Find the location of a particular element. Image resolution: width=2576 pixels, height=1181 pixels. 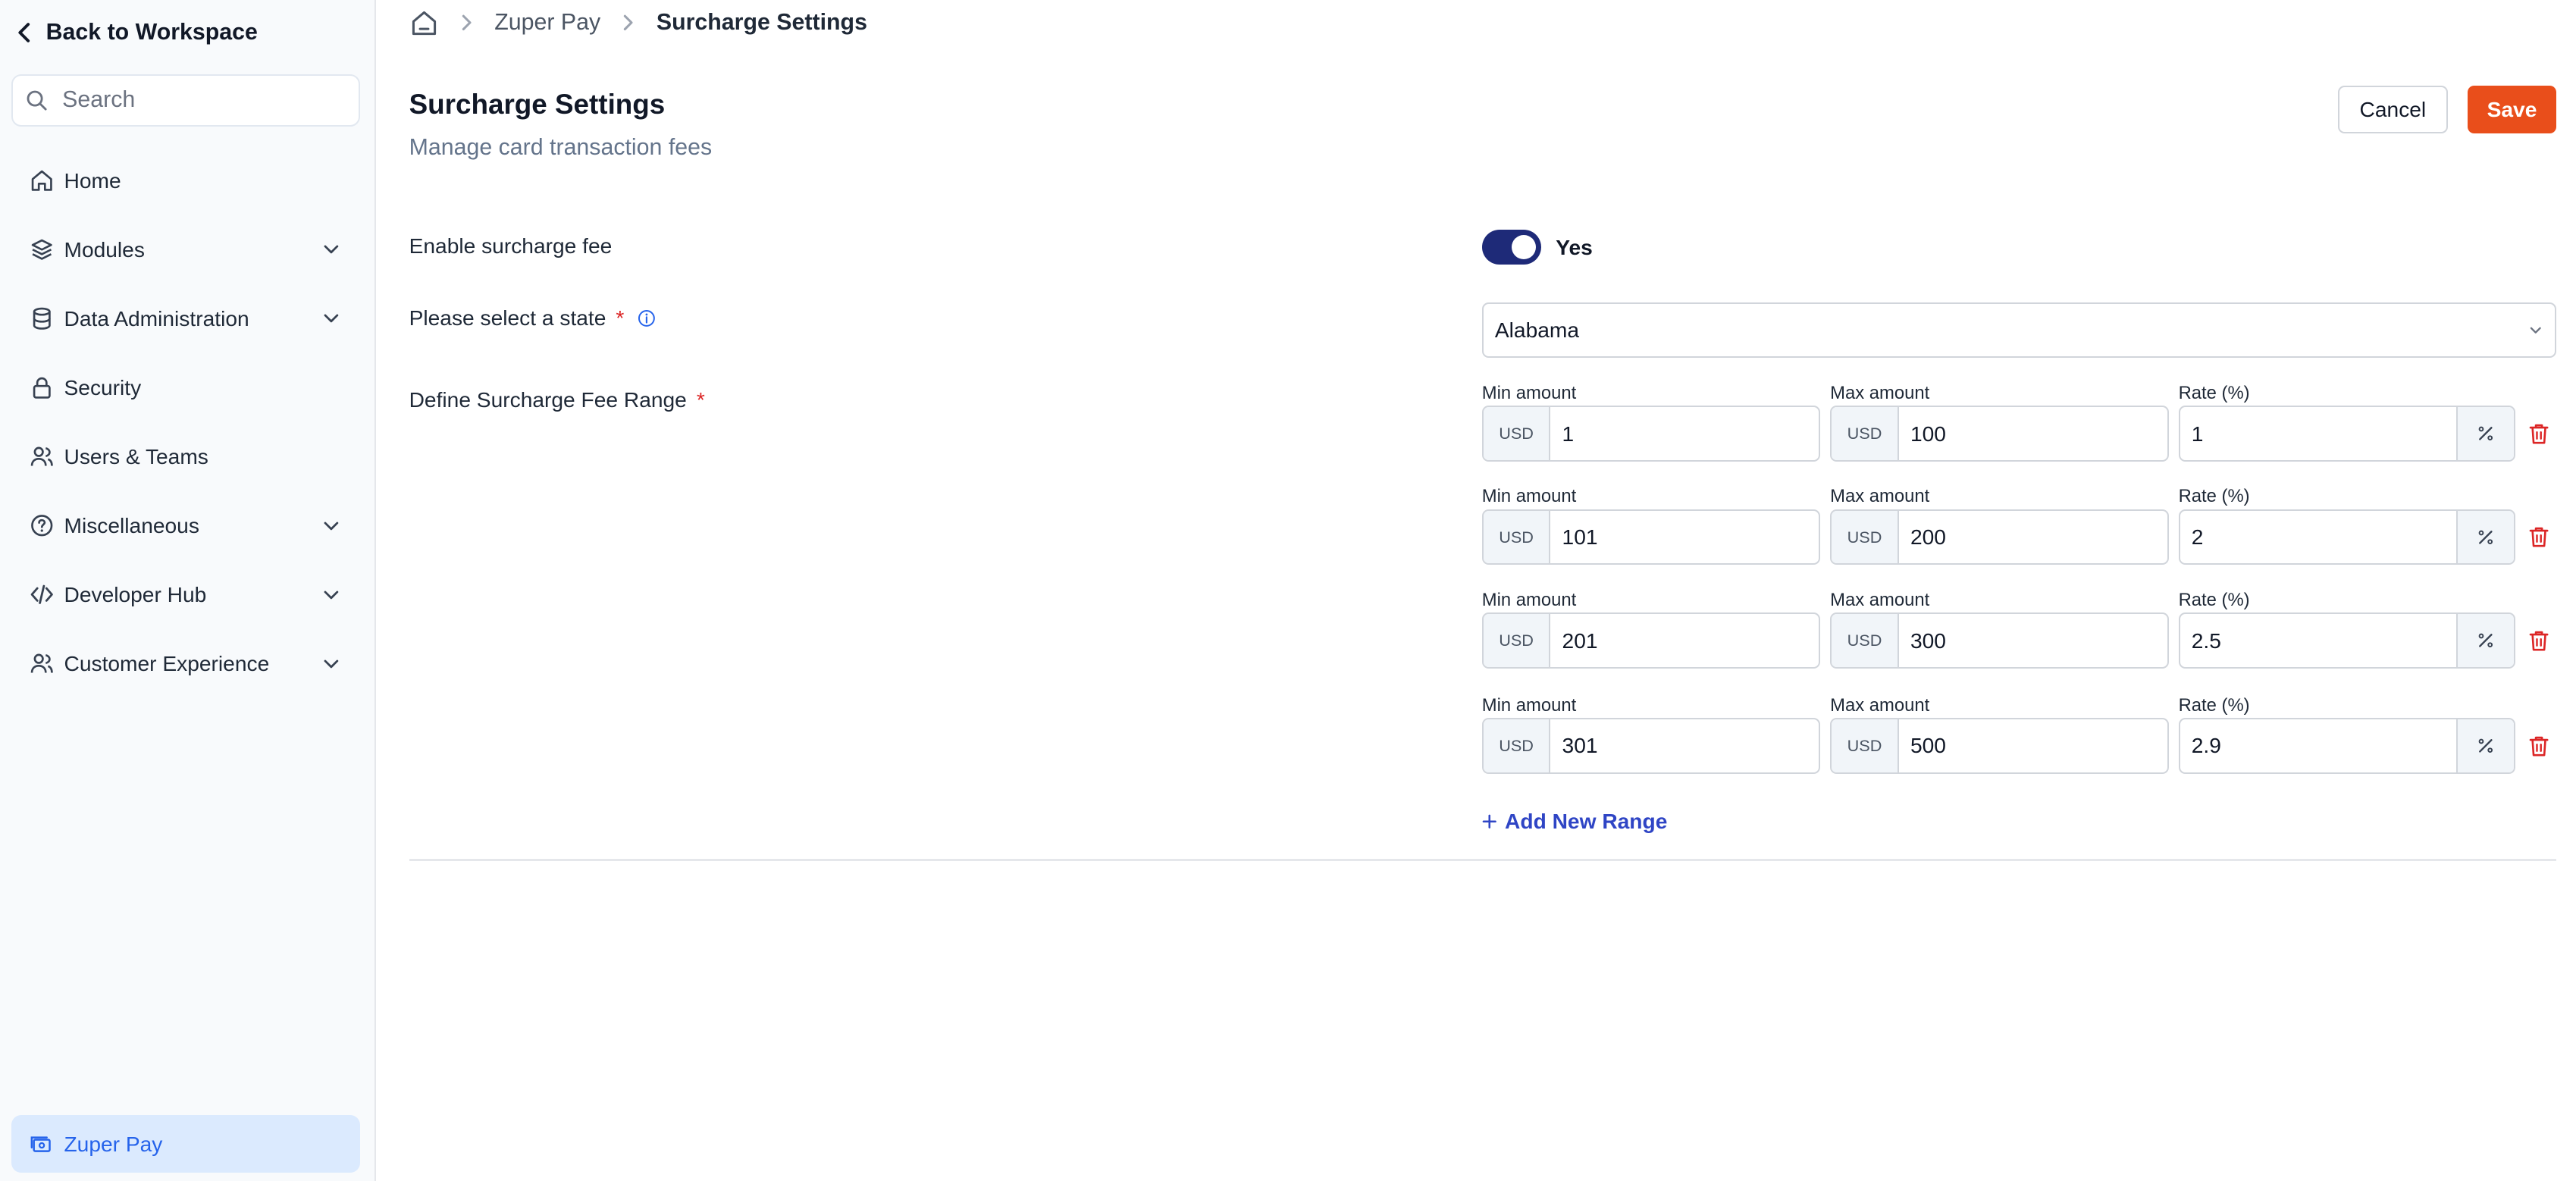

sidebar-item-home: Home is located at coordinates (188, 180).